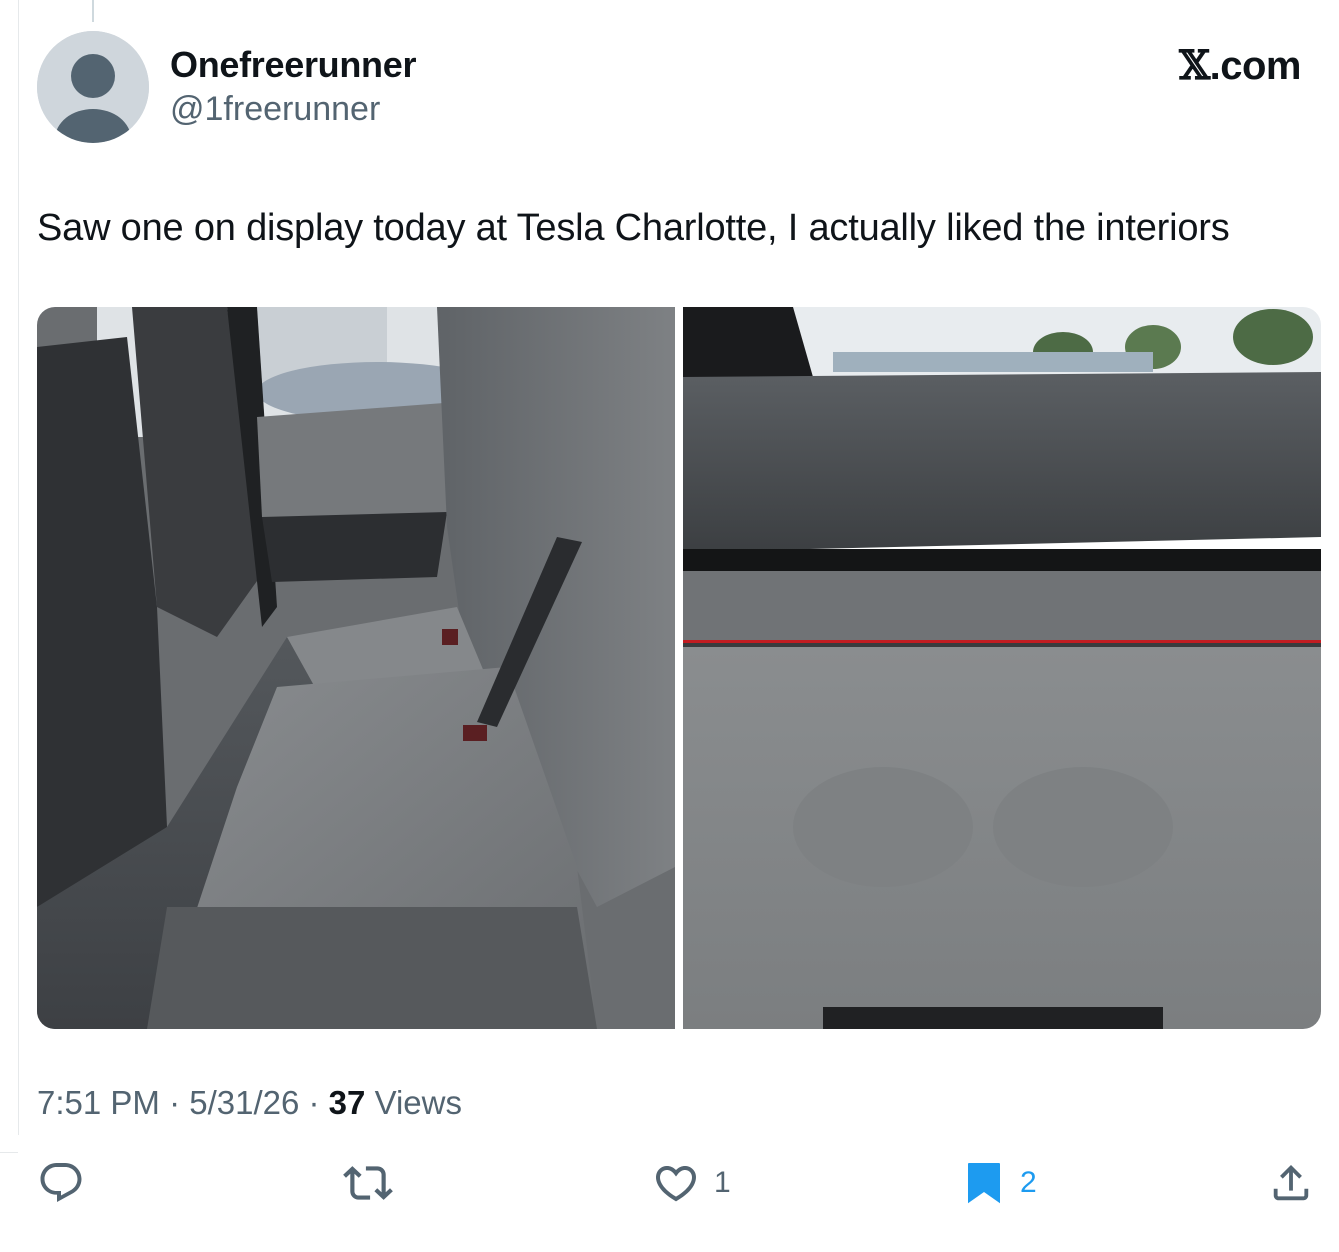 The height and width of the screenshot is (1252, 1339). Describe the element at coordinates (18, 567) in the screenshot. I see `thread-line` at that location.